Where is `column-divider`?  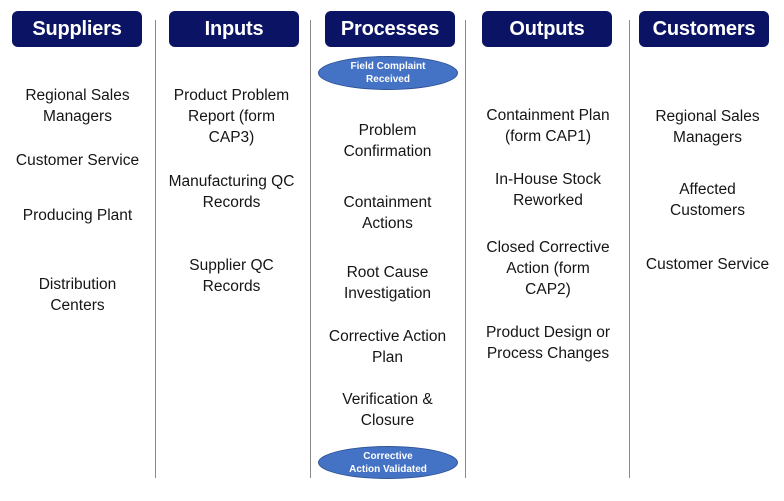 column-divider is located at coordinates (465, 249).